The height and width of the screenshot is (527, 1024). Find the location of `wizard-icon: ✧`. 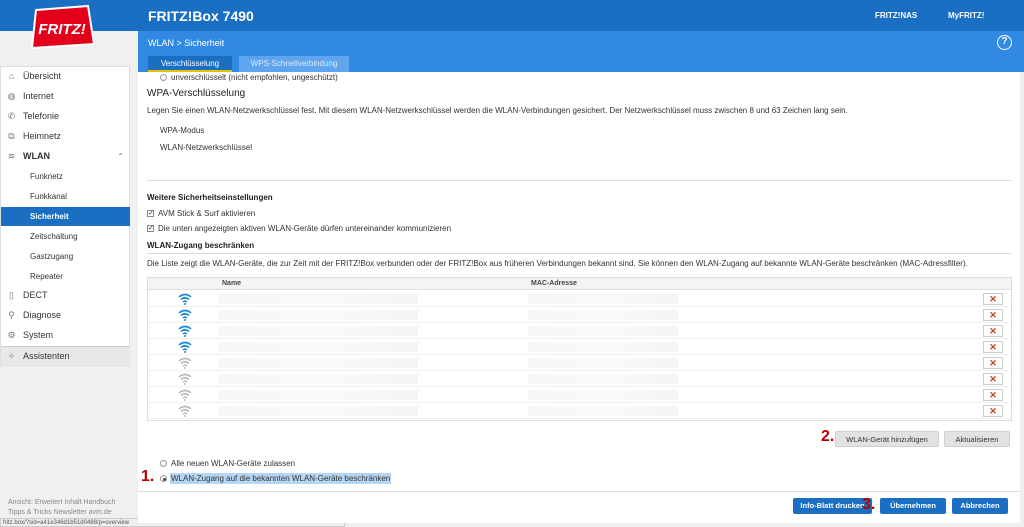

wizard-icon: ✧ is located at coordinates (11, 356).